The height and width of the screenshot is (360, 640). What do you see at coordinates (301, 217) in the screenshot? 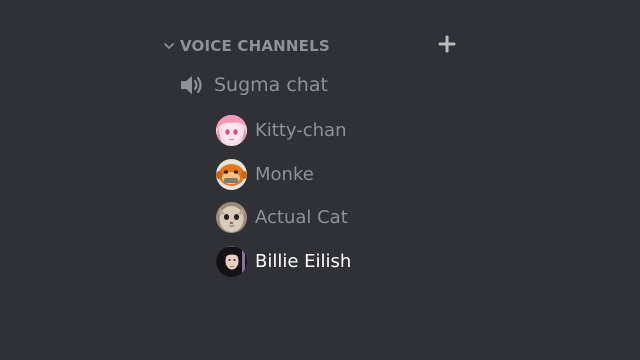
I see `user-name: Actual Cat` at bounding box center [301, 217].